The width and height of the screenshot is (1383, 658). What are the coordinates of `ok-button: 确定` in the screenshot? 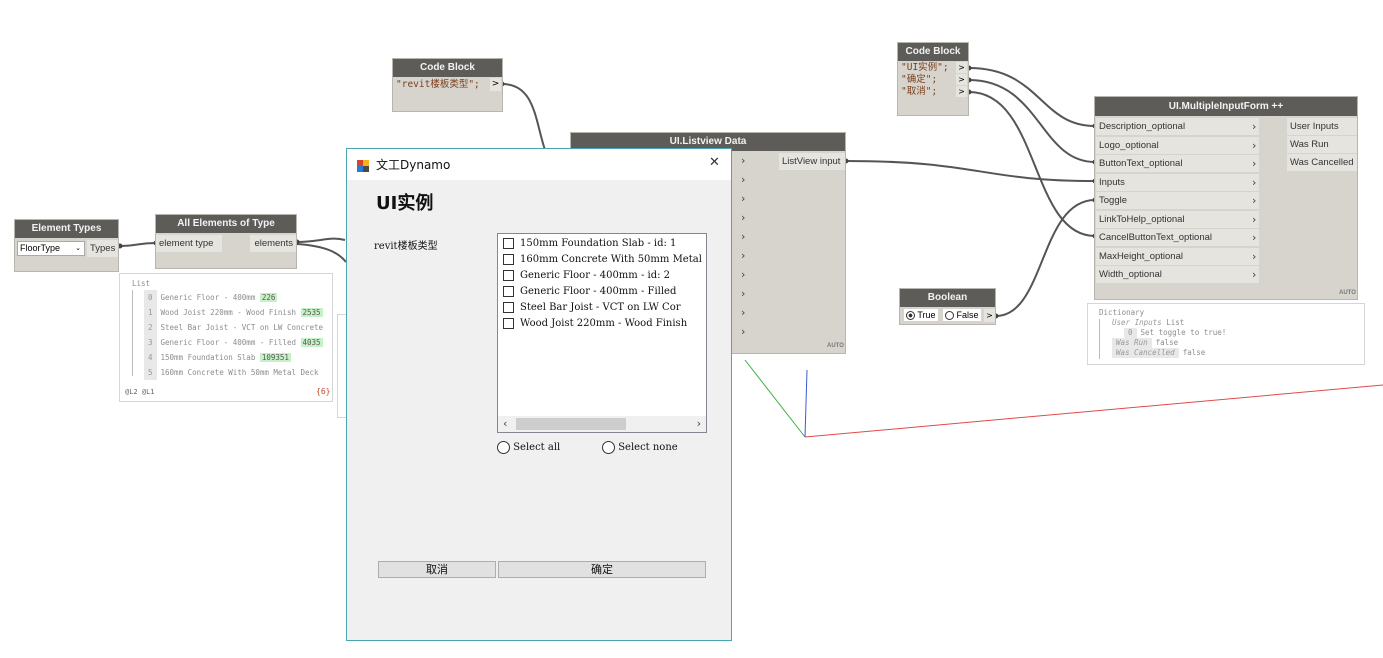 It's located at (602, 569).